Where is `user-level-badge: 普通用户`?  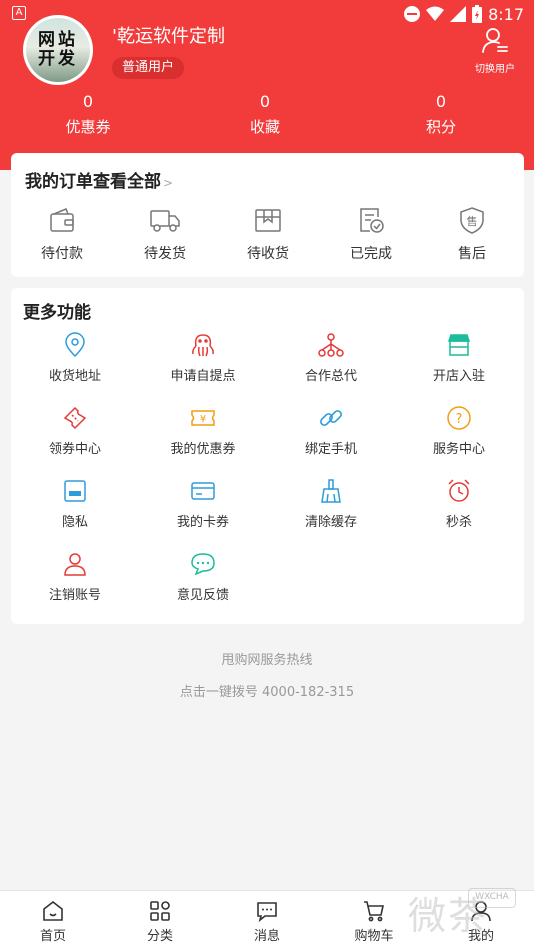 user-level-badge: 普通用户 is located at coordinates (148, 68).